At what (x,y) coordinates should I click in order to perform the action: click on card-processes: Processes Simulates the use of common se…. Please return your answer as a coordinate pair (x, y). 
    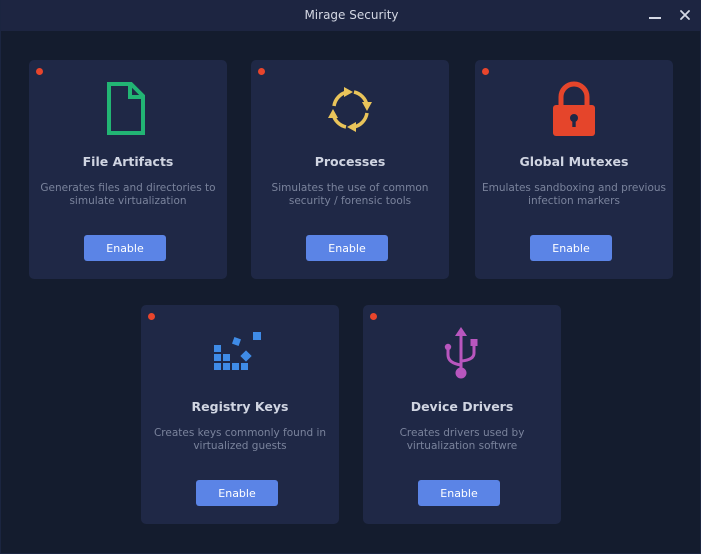
    Looking at the image, I should click on (350, 169).